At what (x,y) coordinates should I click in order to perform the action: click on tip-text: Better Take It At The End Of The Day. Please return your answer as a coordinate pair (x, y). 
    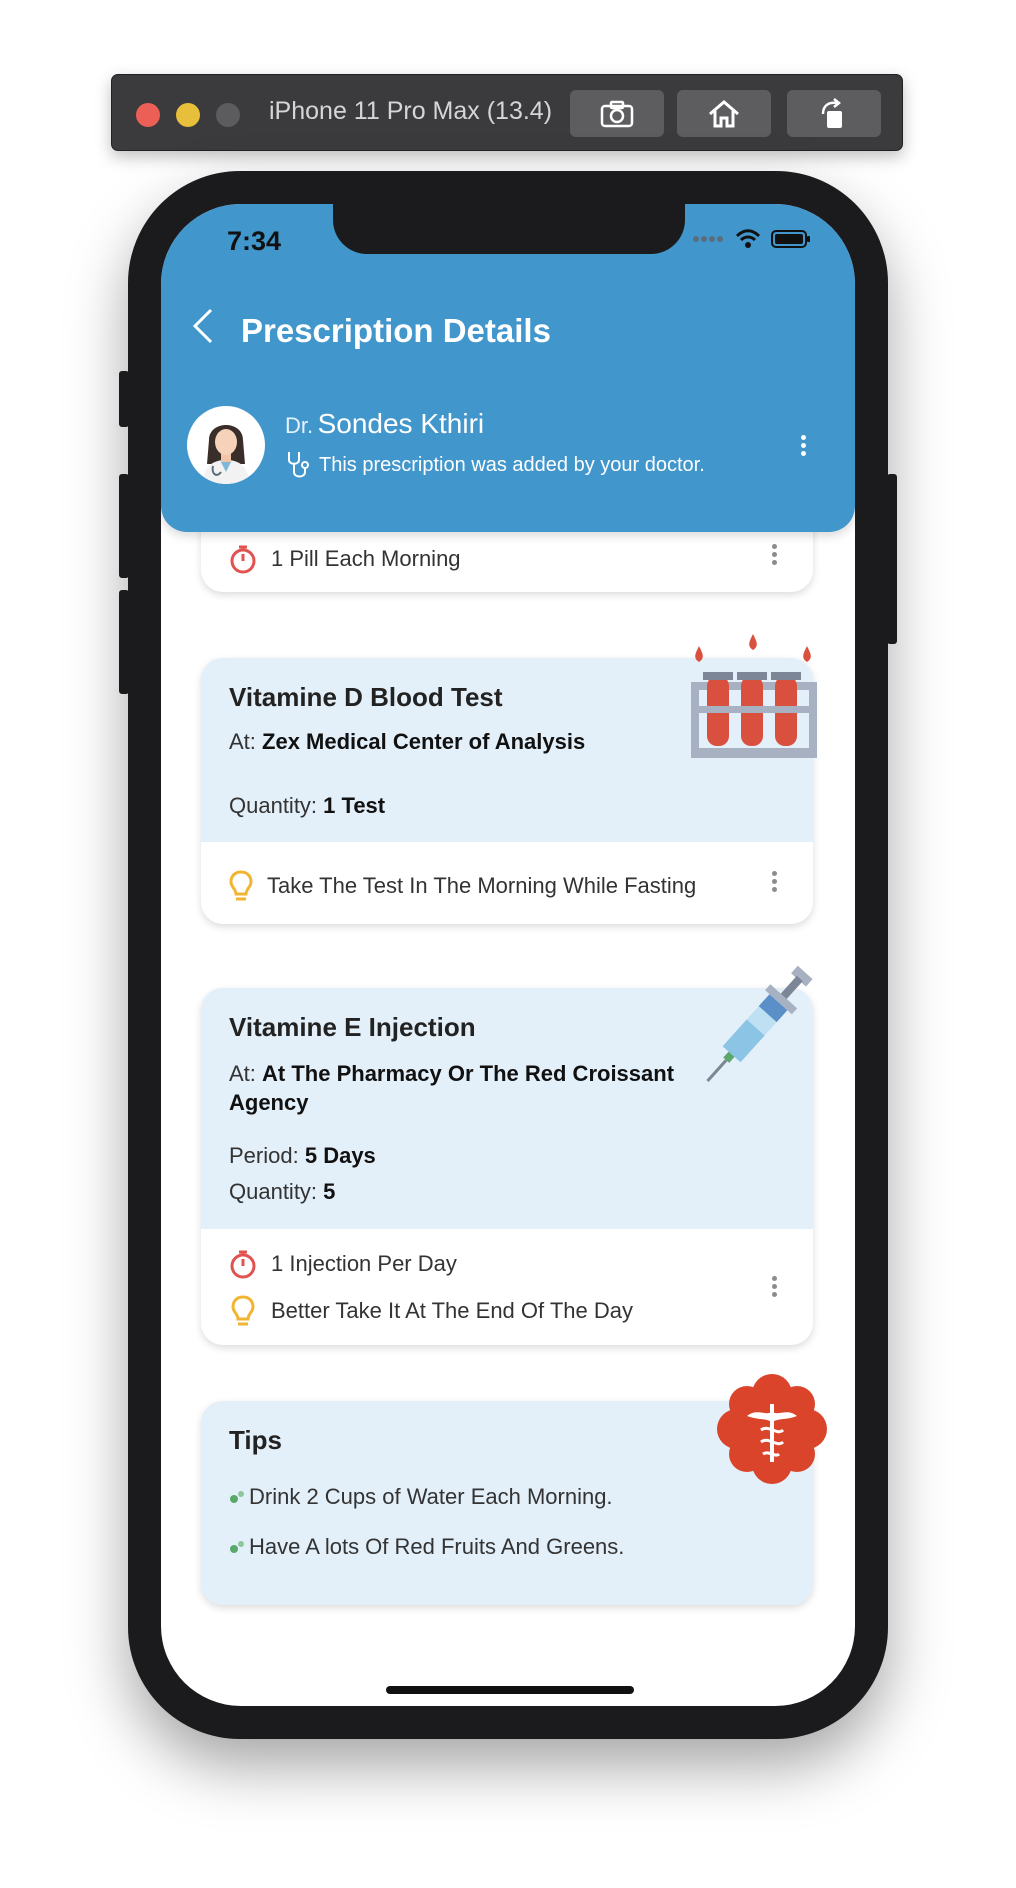
    Looking at the image, I should click on (452, 1310).